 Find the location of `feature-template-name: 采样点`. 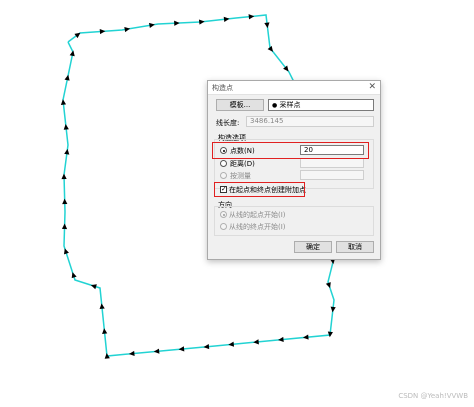

feature-template-name: 采样点 is located at coordinates (290, 105).